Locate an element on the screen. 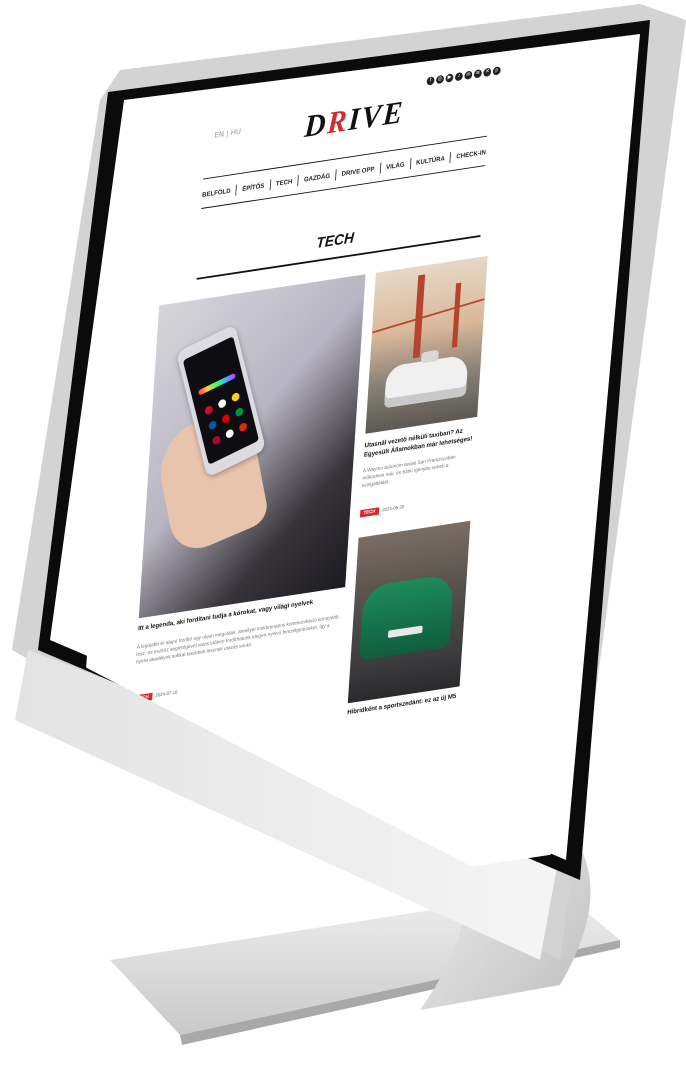 The height and width of the screenshot is (1073, 686). instagram-icon: ◎ is located at coordinates (440, 79).